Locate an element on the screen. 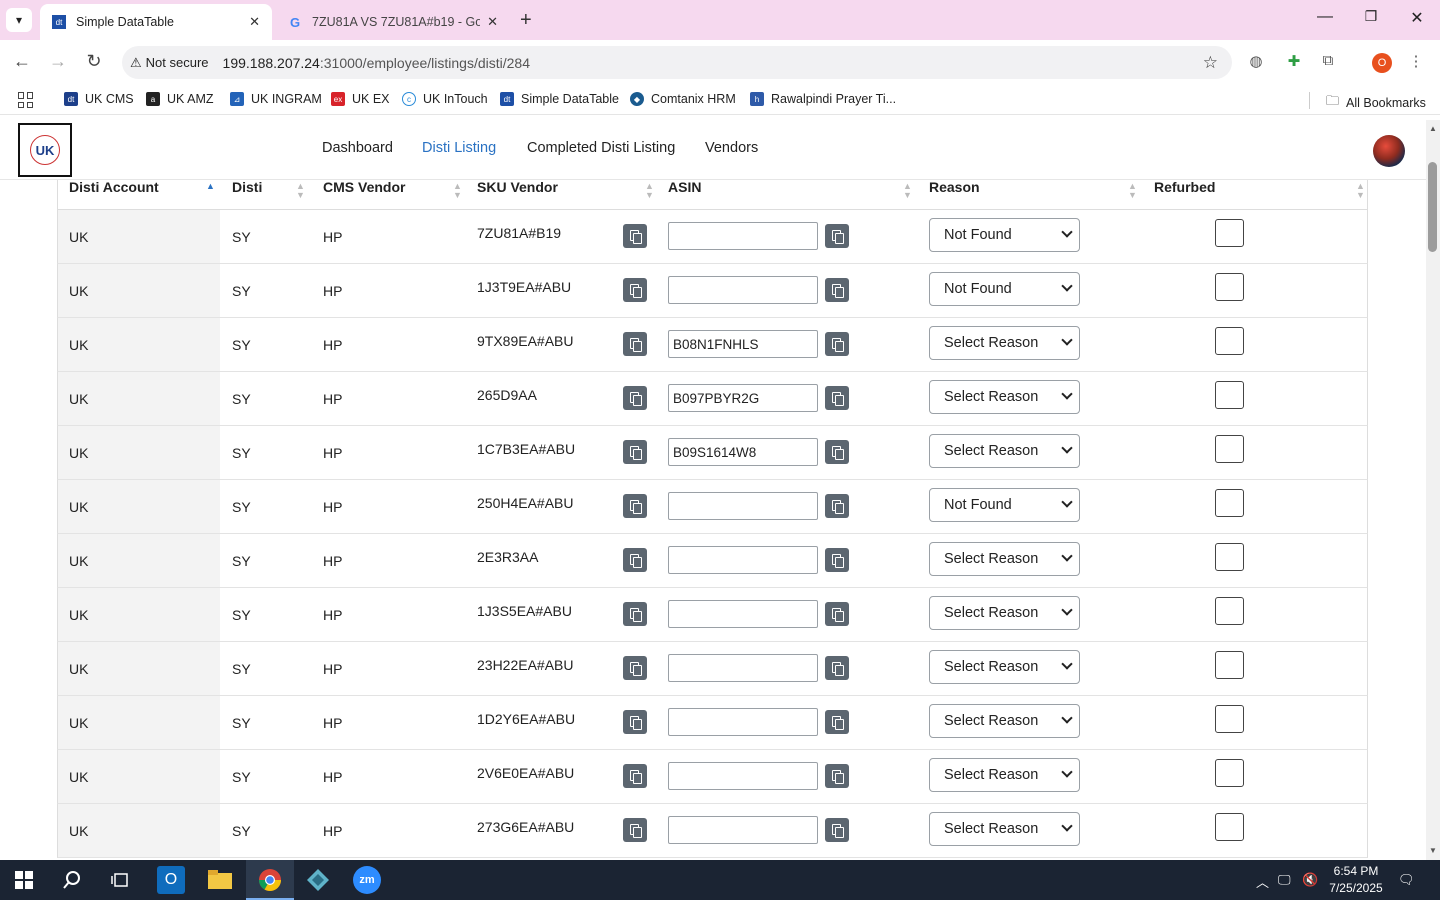 This screenshot has height=900, width=1440. bookmark-uk-intouch: c UK InTouch is located at coordinates (445, 99).